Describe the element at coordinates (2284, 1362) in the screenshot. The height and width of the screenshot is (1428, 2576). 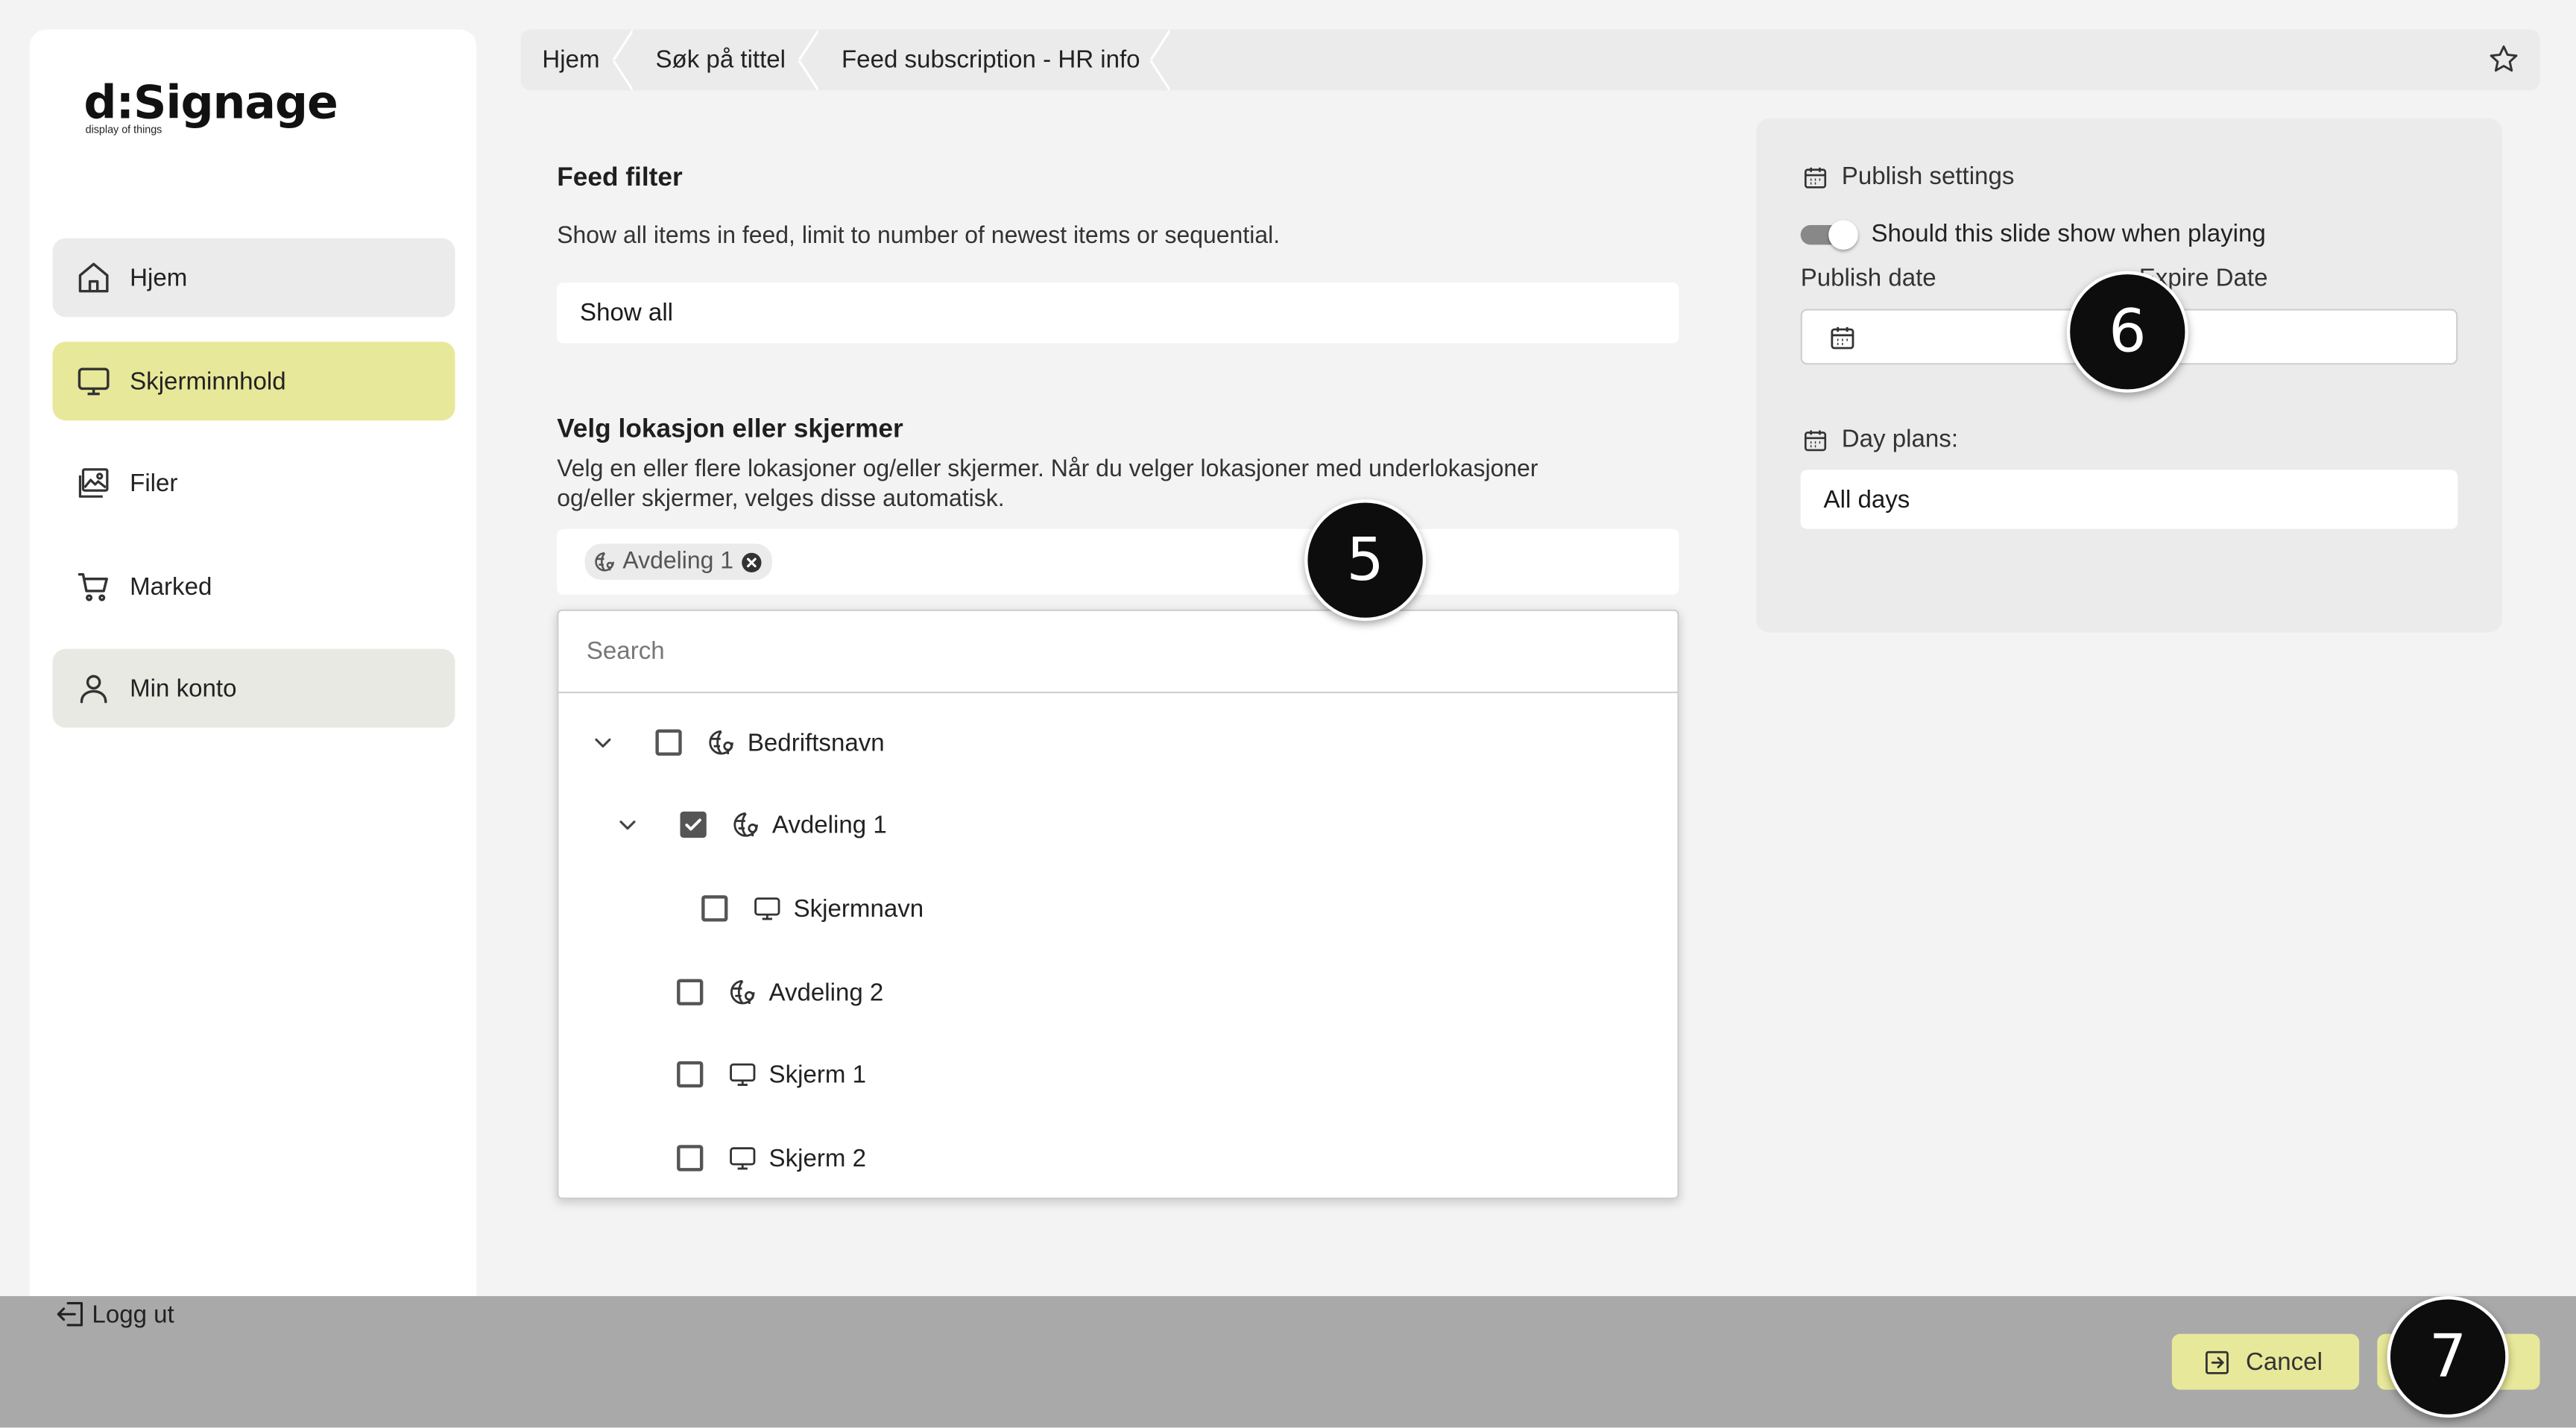
I see `cancel-label: Cancel` at that location.